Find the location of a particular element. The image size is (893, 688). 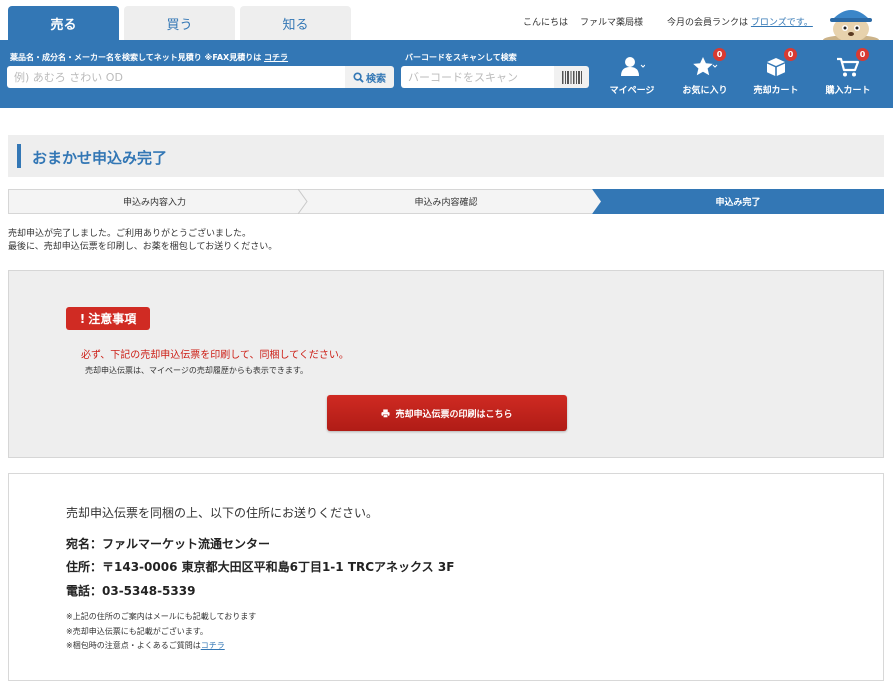

address-note-email: ※上記の住所のご案内はメールにも記載しております is located at coordinates (161, 616).